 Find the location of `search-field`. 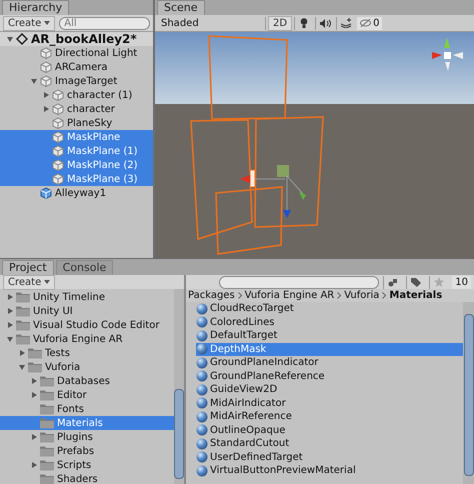

search-field is located at coordinates (299, 282).